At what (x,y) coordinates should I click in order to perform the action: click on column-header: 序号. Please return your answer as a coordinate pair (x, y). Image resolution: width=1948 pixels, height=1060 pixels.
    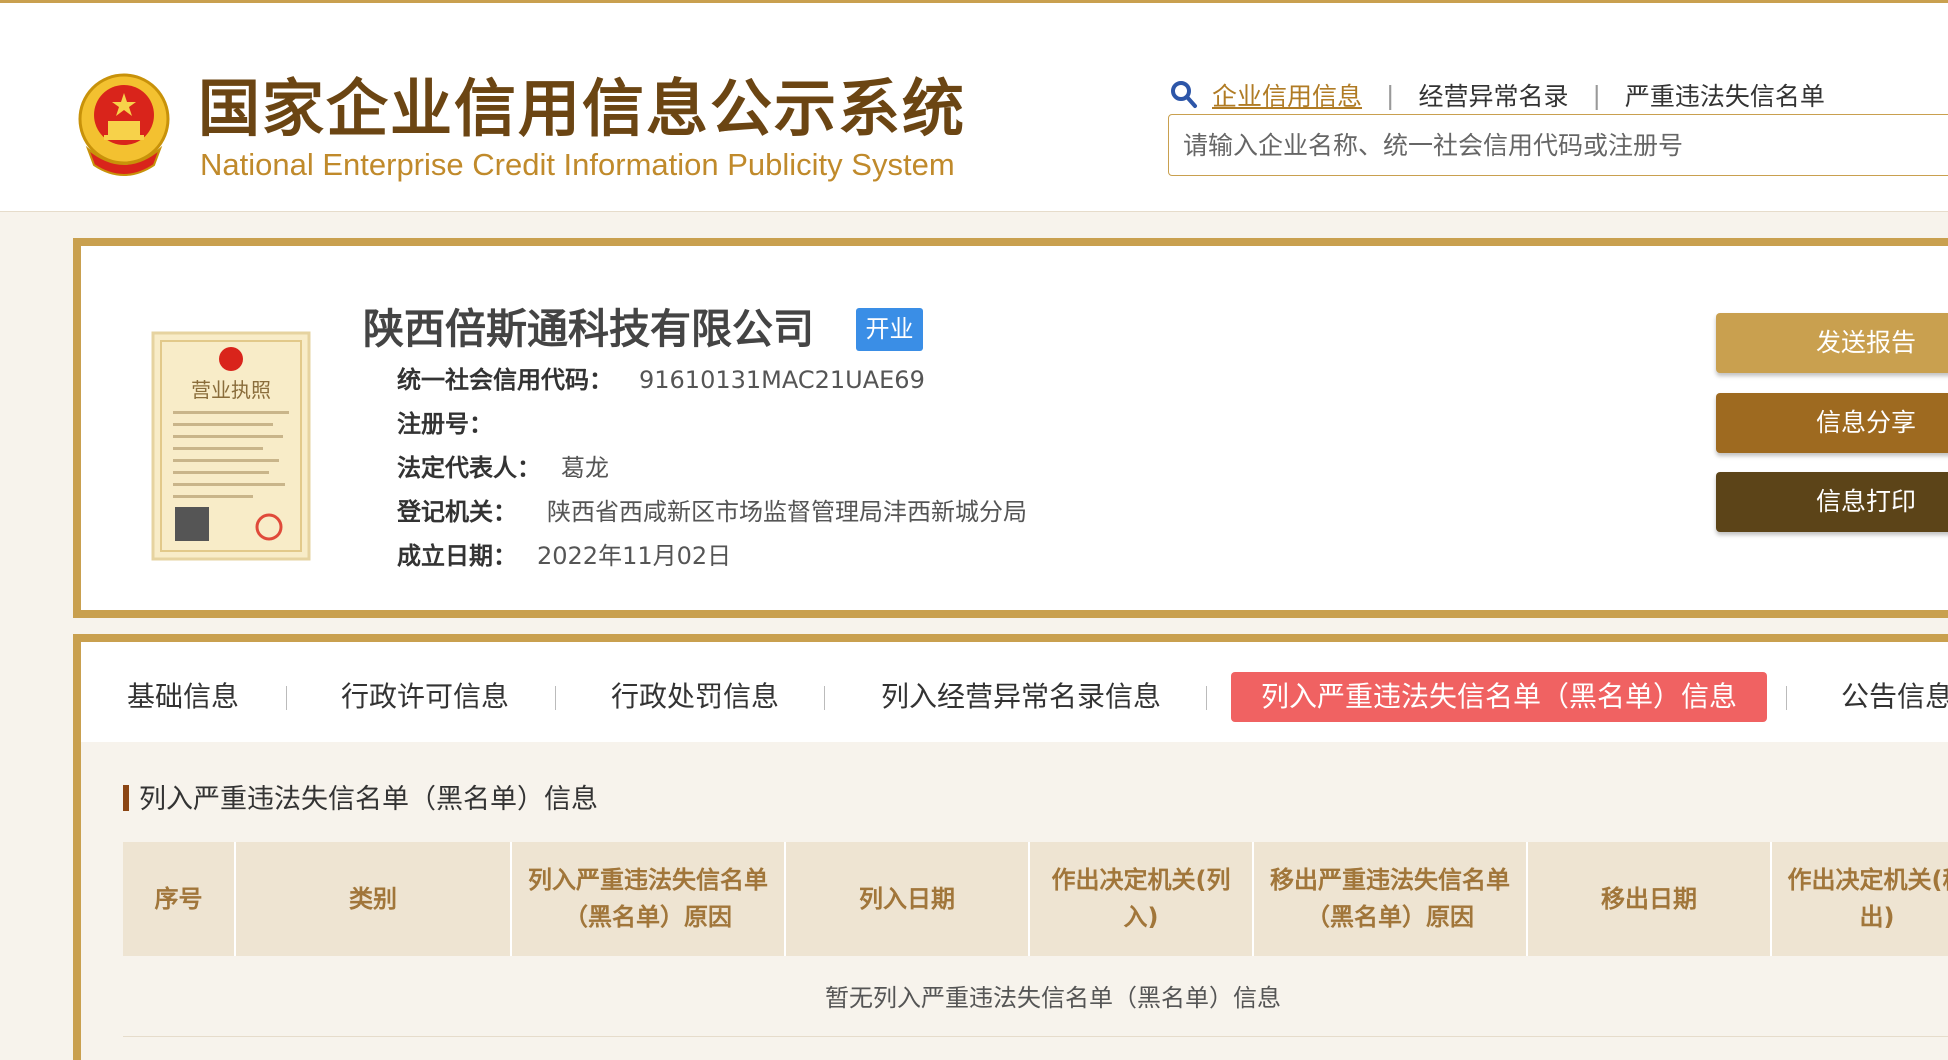
    Looking at the image, I should click on (179, 899).